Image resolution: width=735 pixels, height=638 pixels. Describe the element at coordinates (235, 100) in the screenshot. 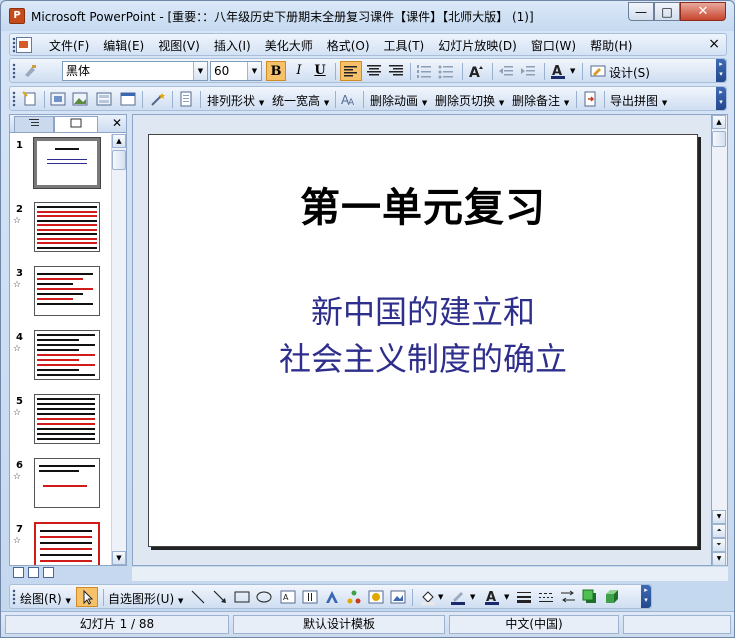

I see `arrange-shapes-button: 排列形状 ▼` at that location.